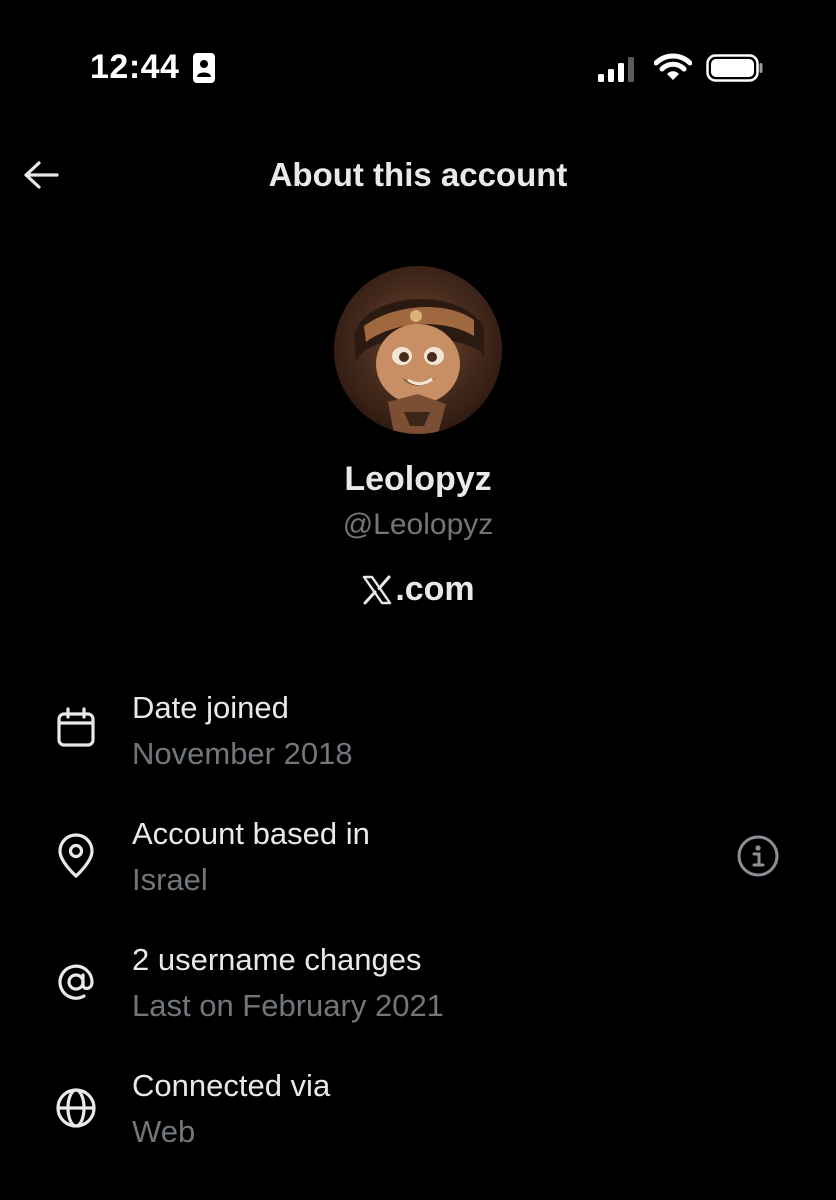  What do you see at coordinates (135, 67) in the screenshot?
I see `status-time: 12:44` at bounding box center [135, 67].